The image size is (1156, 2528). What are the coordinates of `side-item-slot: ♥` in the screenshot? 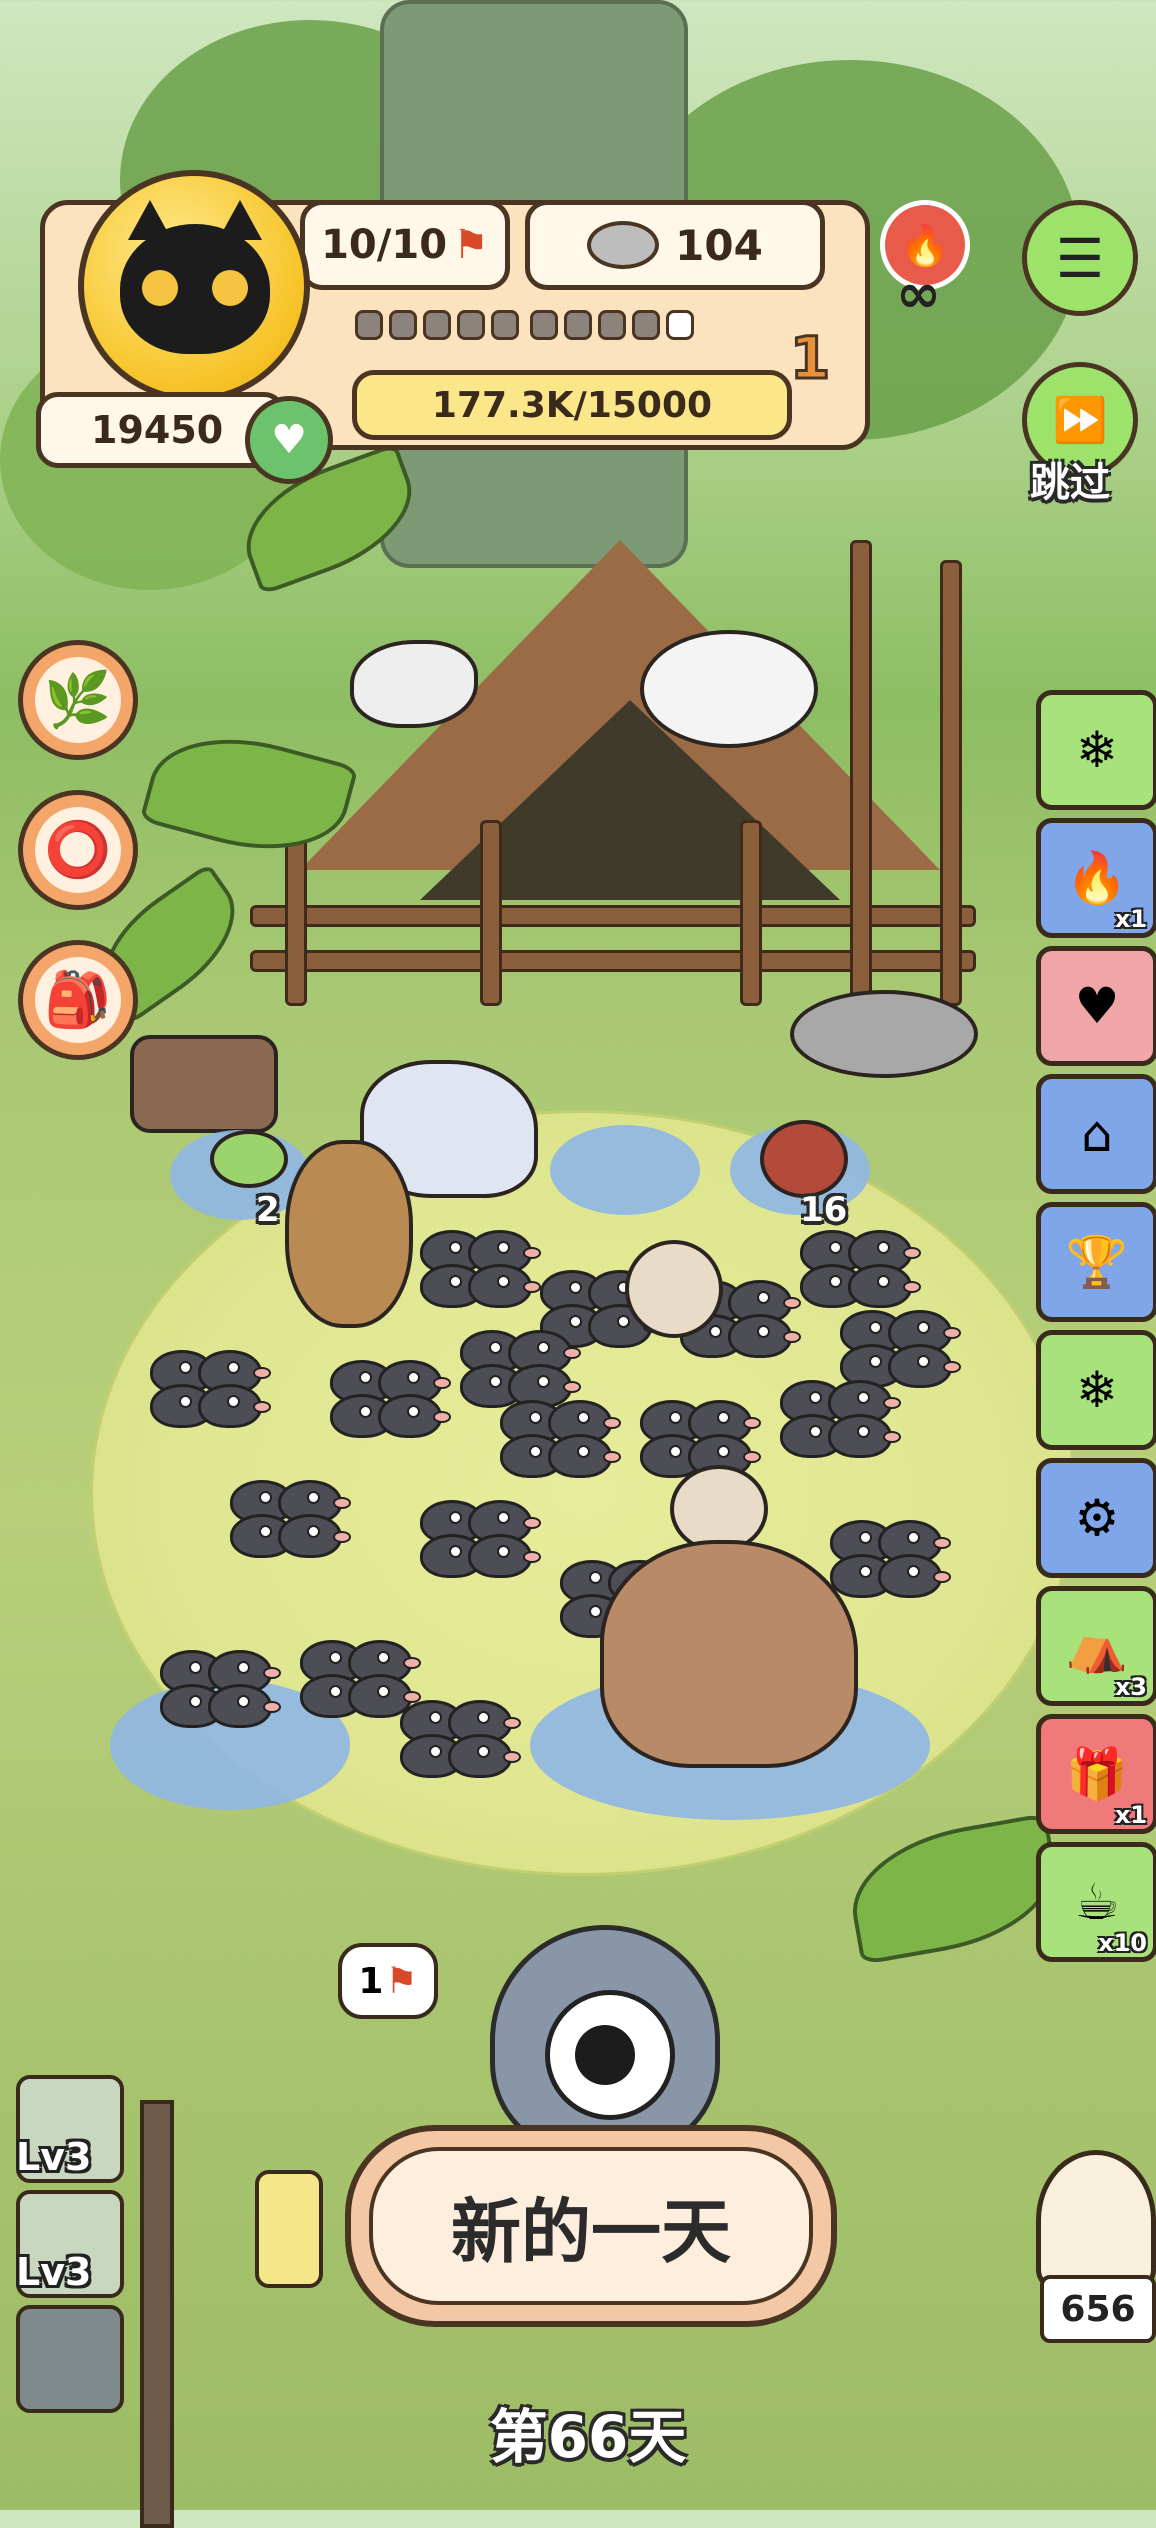 It's located at (1096, 1006).